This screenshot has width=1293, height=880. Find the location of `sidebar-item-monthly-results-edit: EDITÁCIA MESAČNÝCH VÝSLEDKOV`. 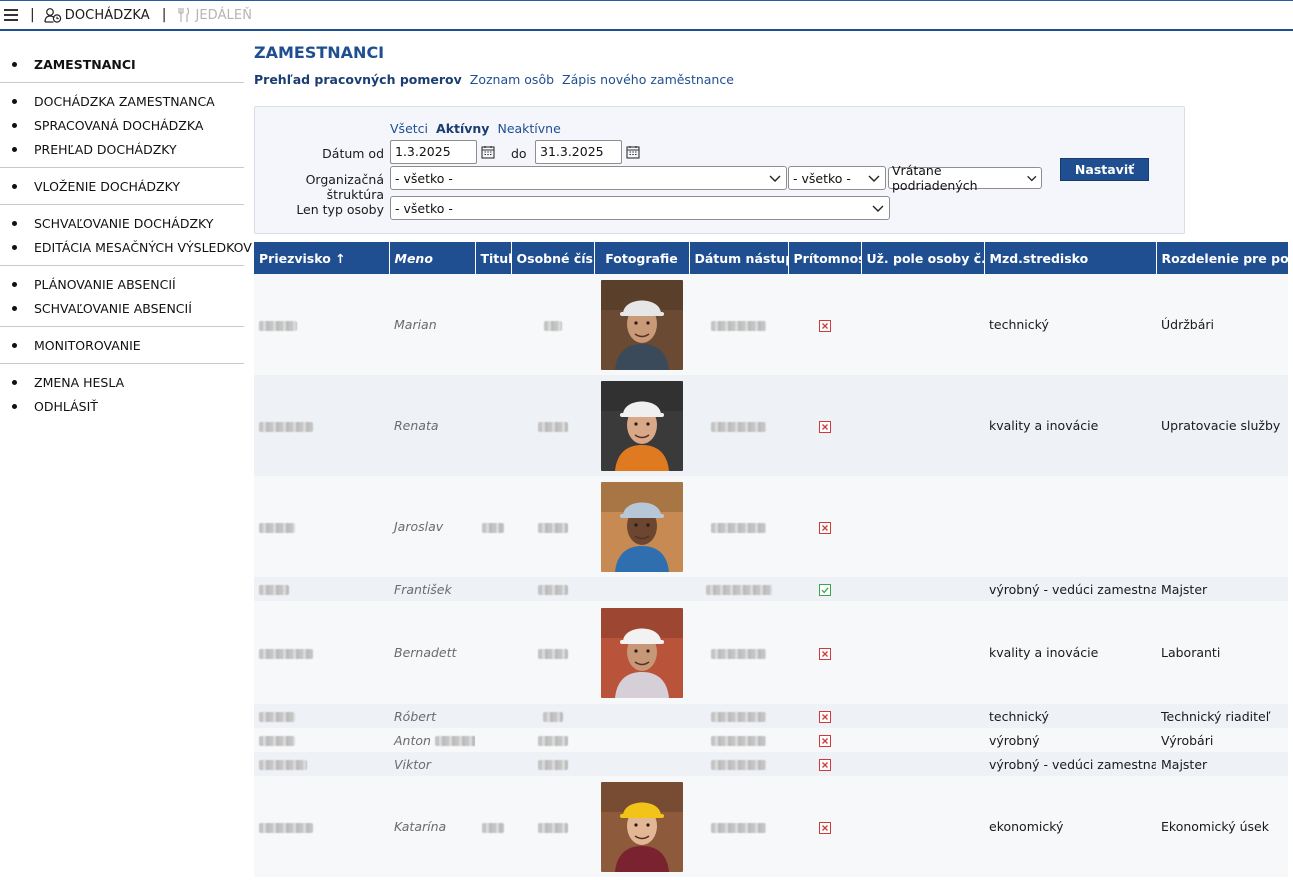

sidebar-item-monthly-results-edit: EDITÁCIA MESAČNÝCH VÝSLEDKOV is located at coordinates (126, 247).